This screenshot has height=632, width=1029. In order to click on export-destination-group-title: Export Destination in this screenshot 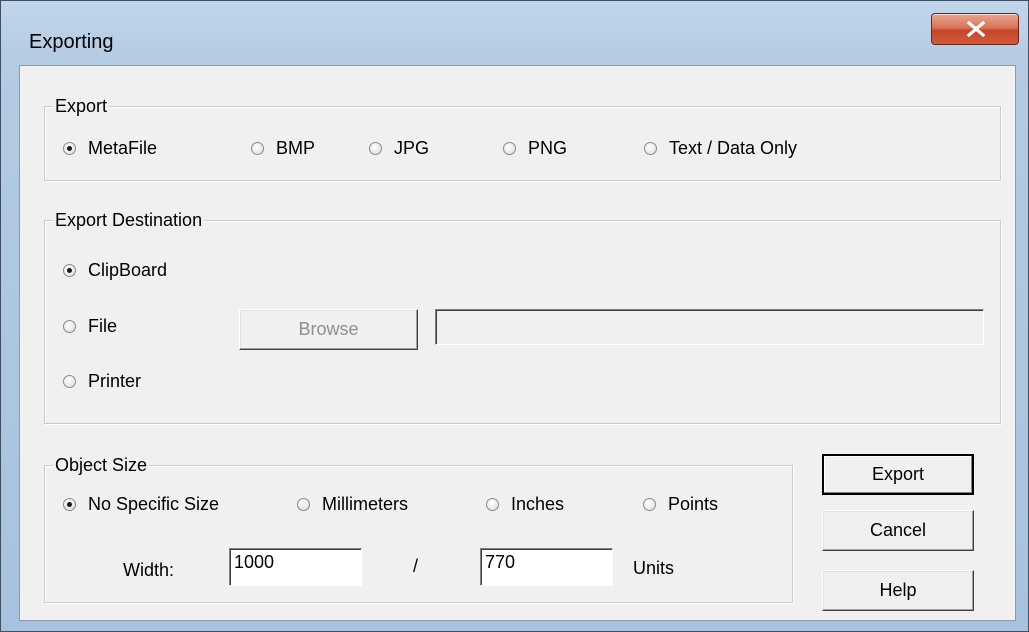, I will do `click(129, 220)`.